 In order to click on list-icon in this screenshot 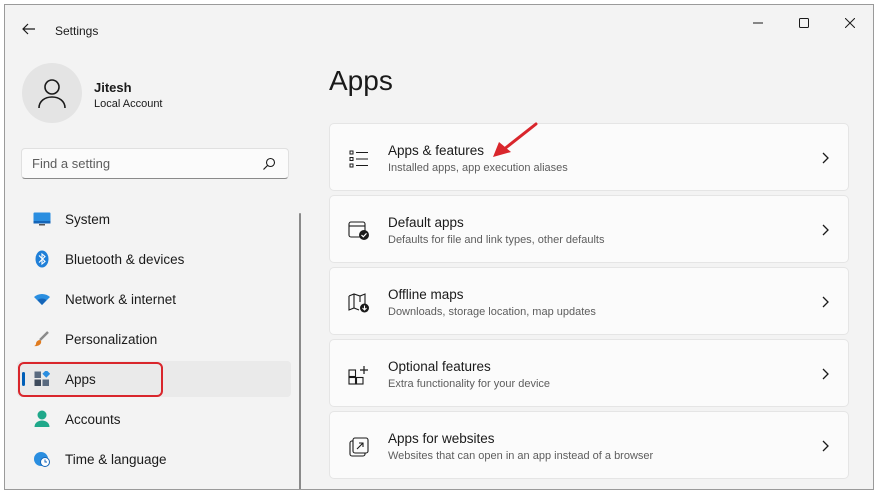, I will do `click(359, 159)`.